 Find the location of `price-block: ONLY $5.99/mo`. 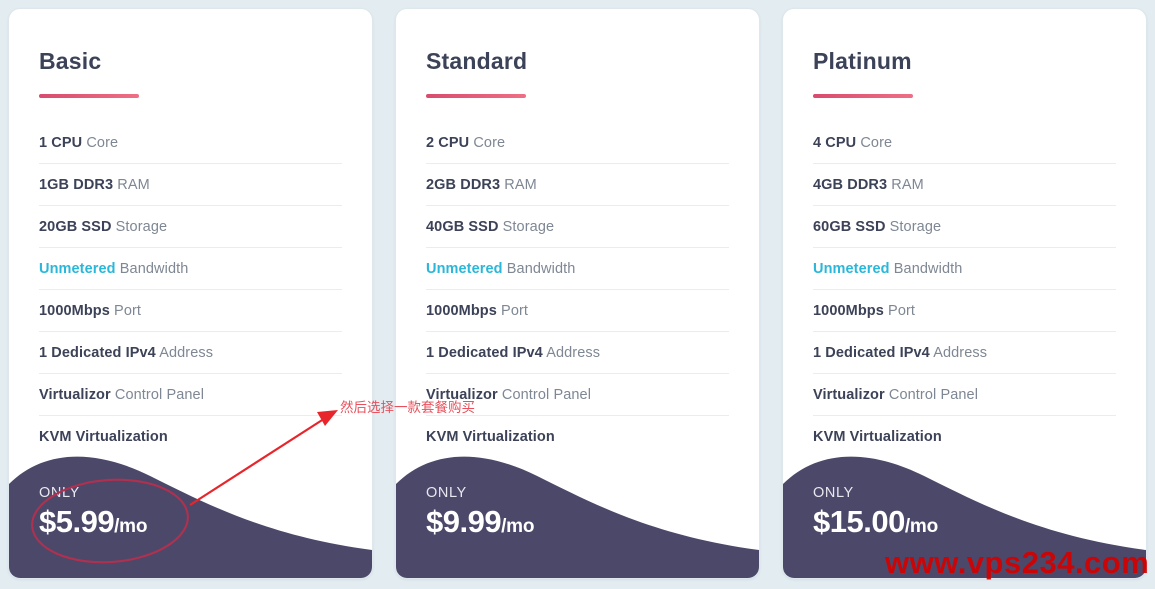

price-block: ONLY $5.99/mo is located at coordinates (93, 512).